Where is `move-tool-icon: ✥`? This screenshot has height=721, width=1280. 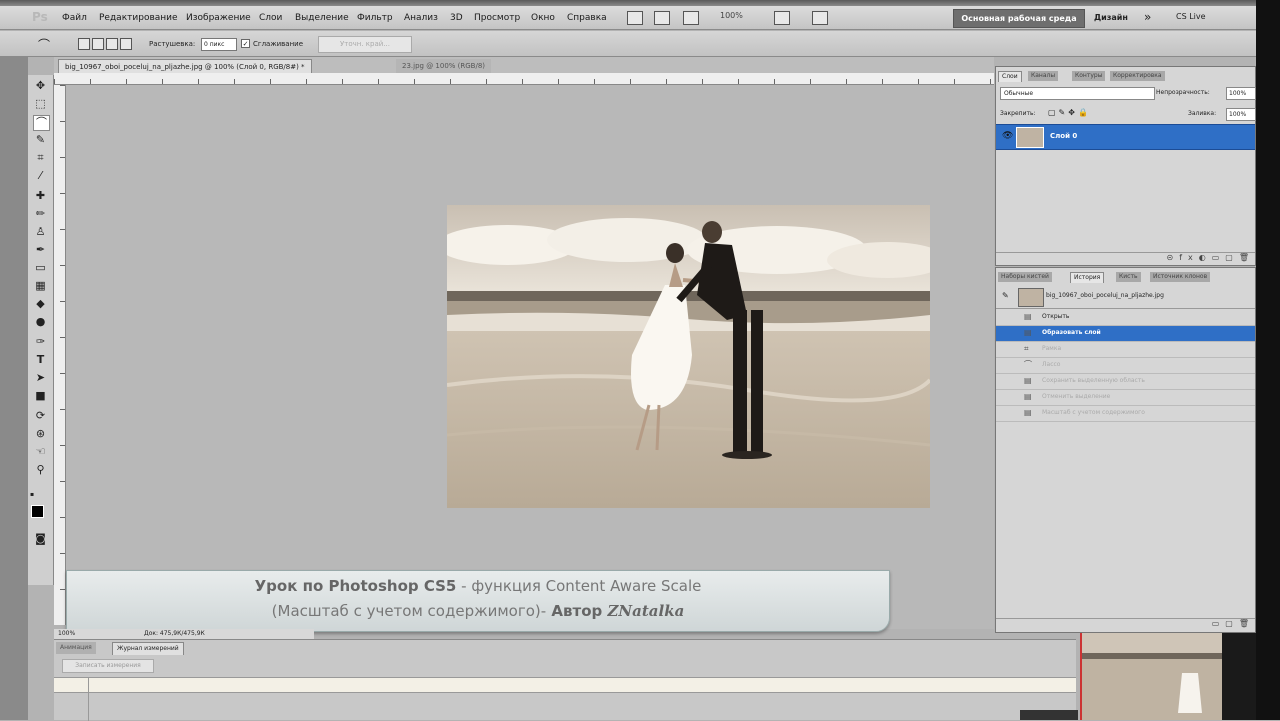 move-tool-icon: ✥ is located at coordinates (40, 86).